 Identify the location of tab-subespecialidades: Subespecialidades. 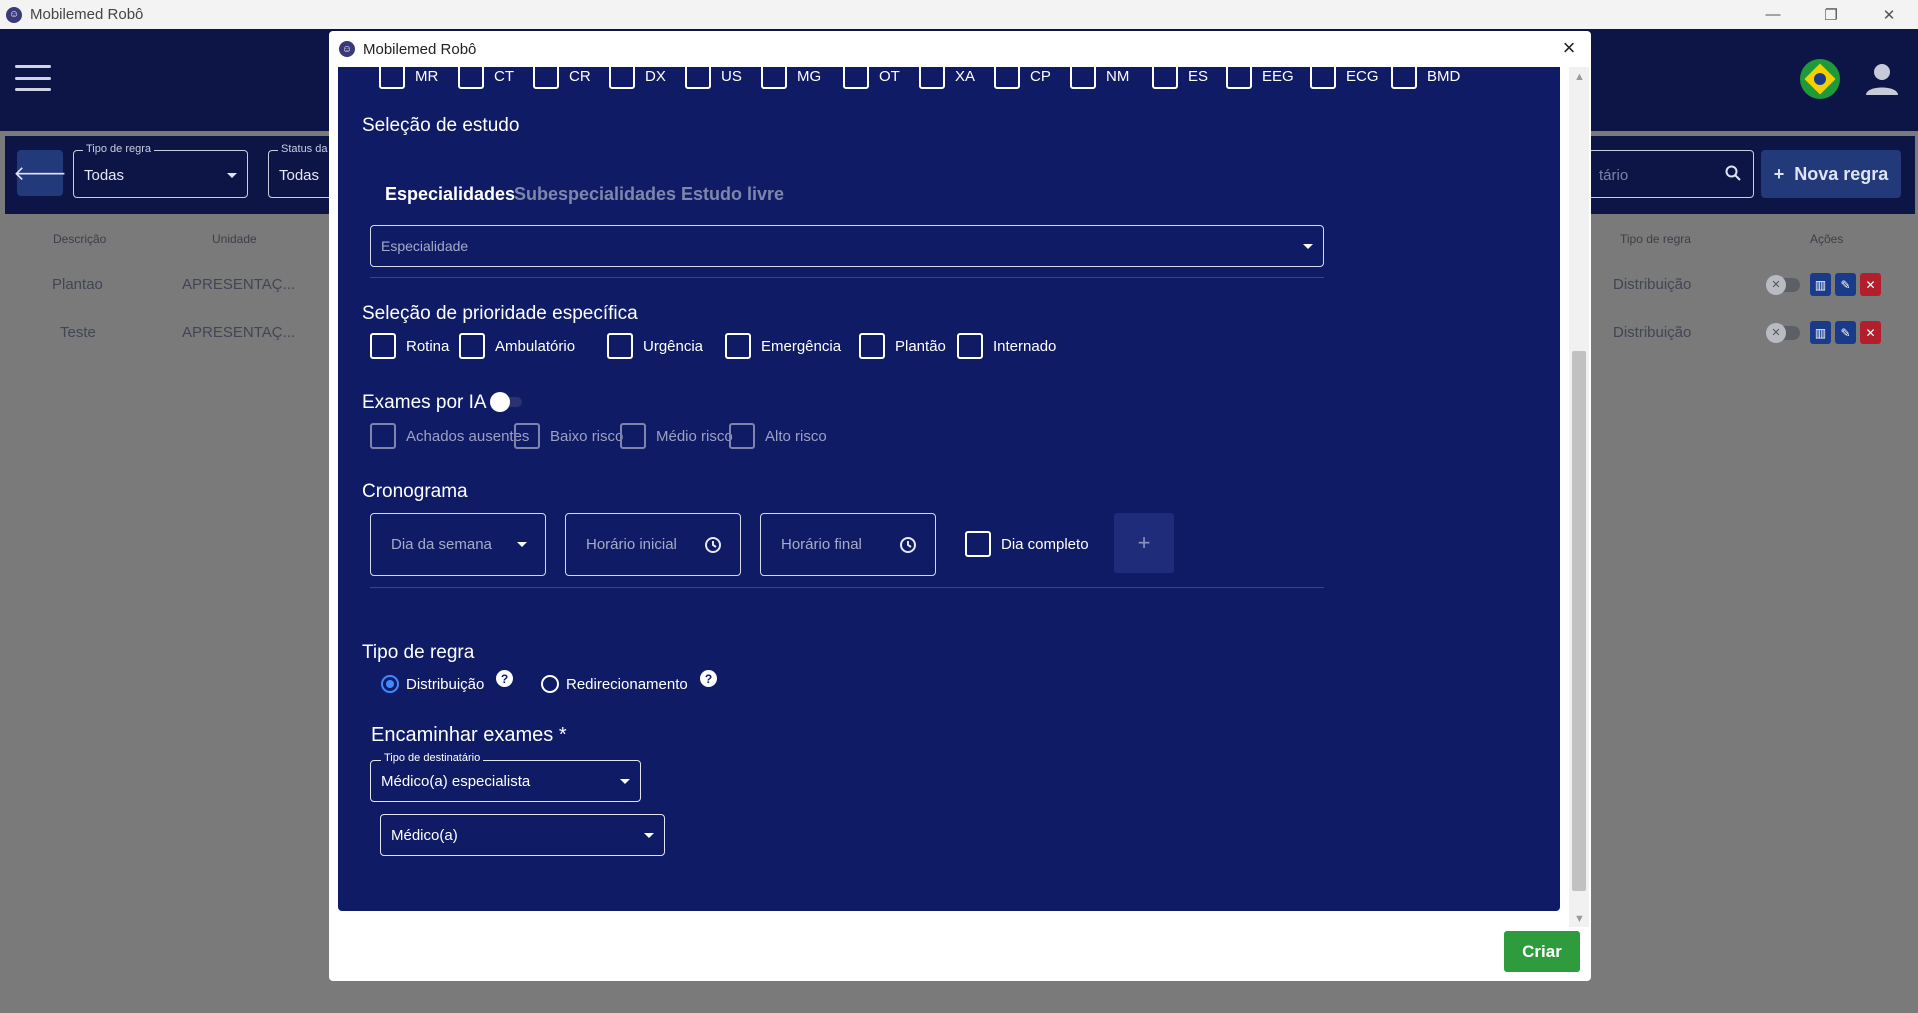
(595, 194).